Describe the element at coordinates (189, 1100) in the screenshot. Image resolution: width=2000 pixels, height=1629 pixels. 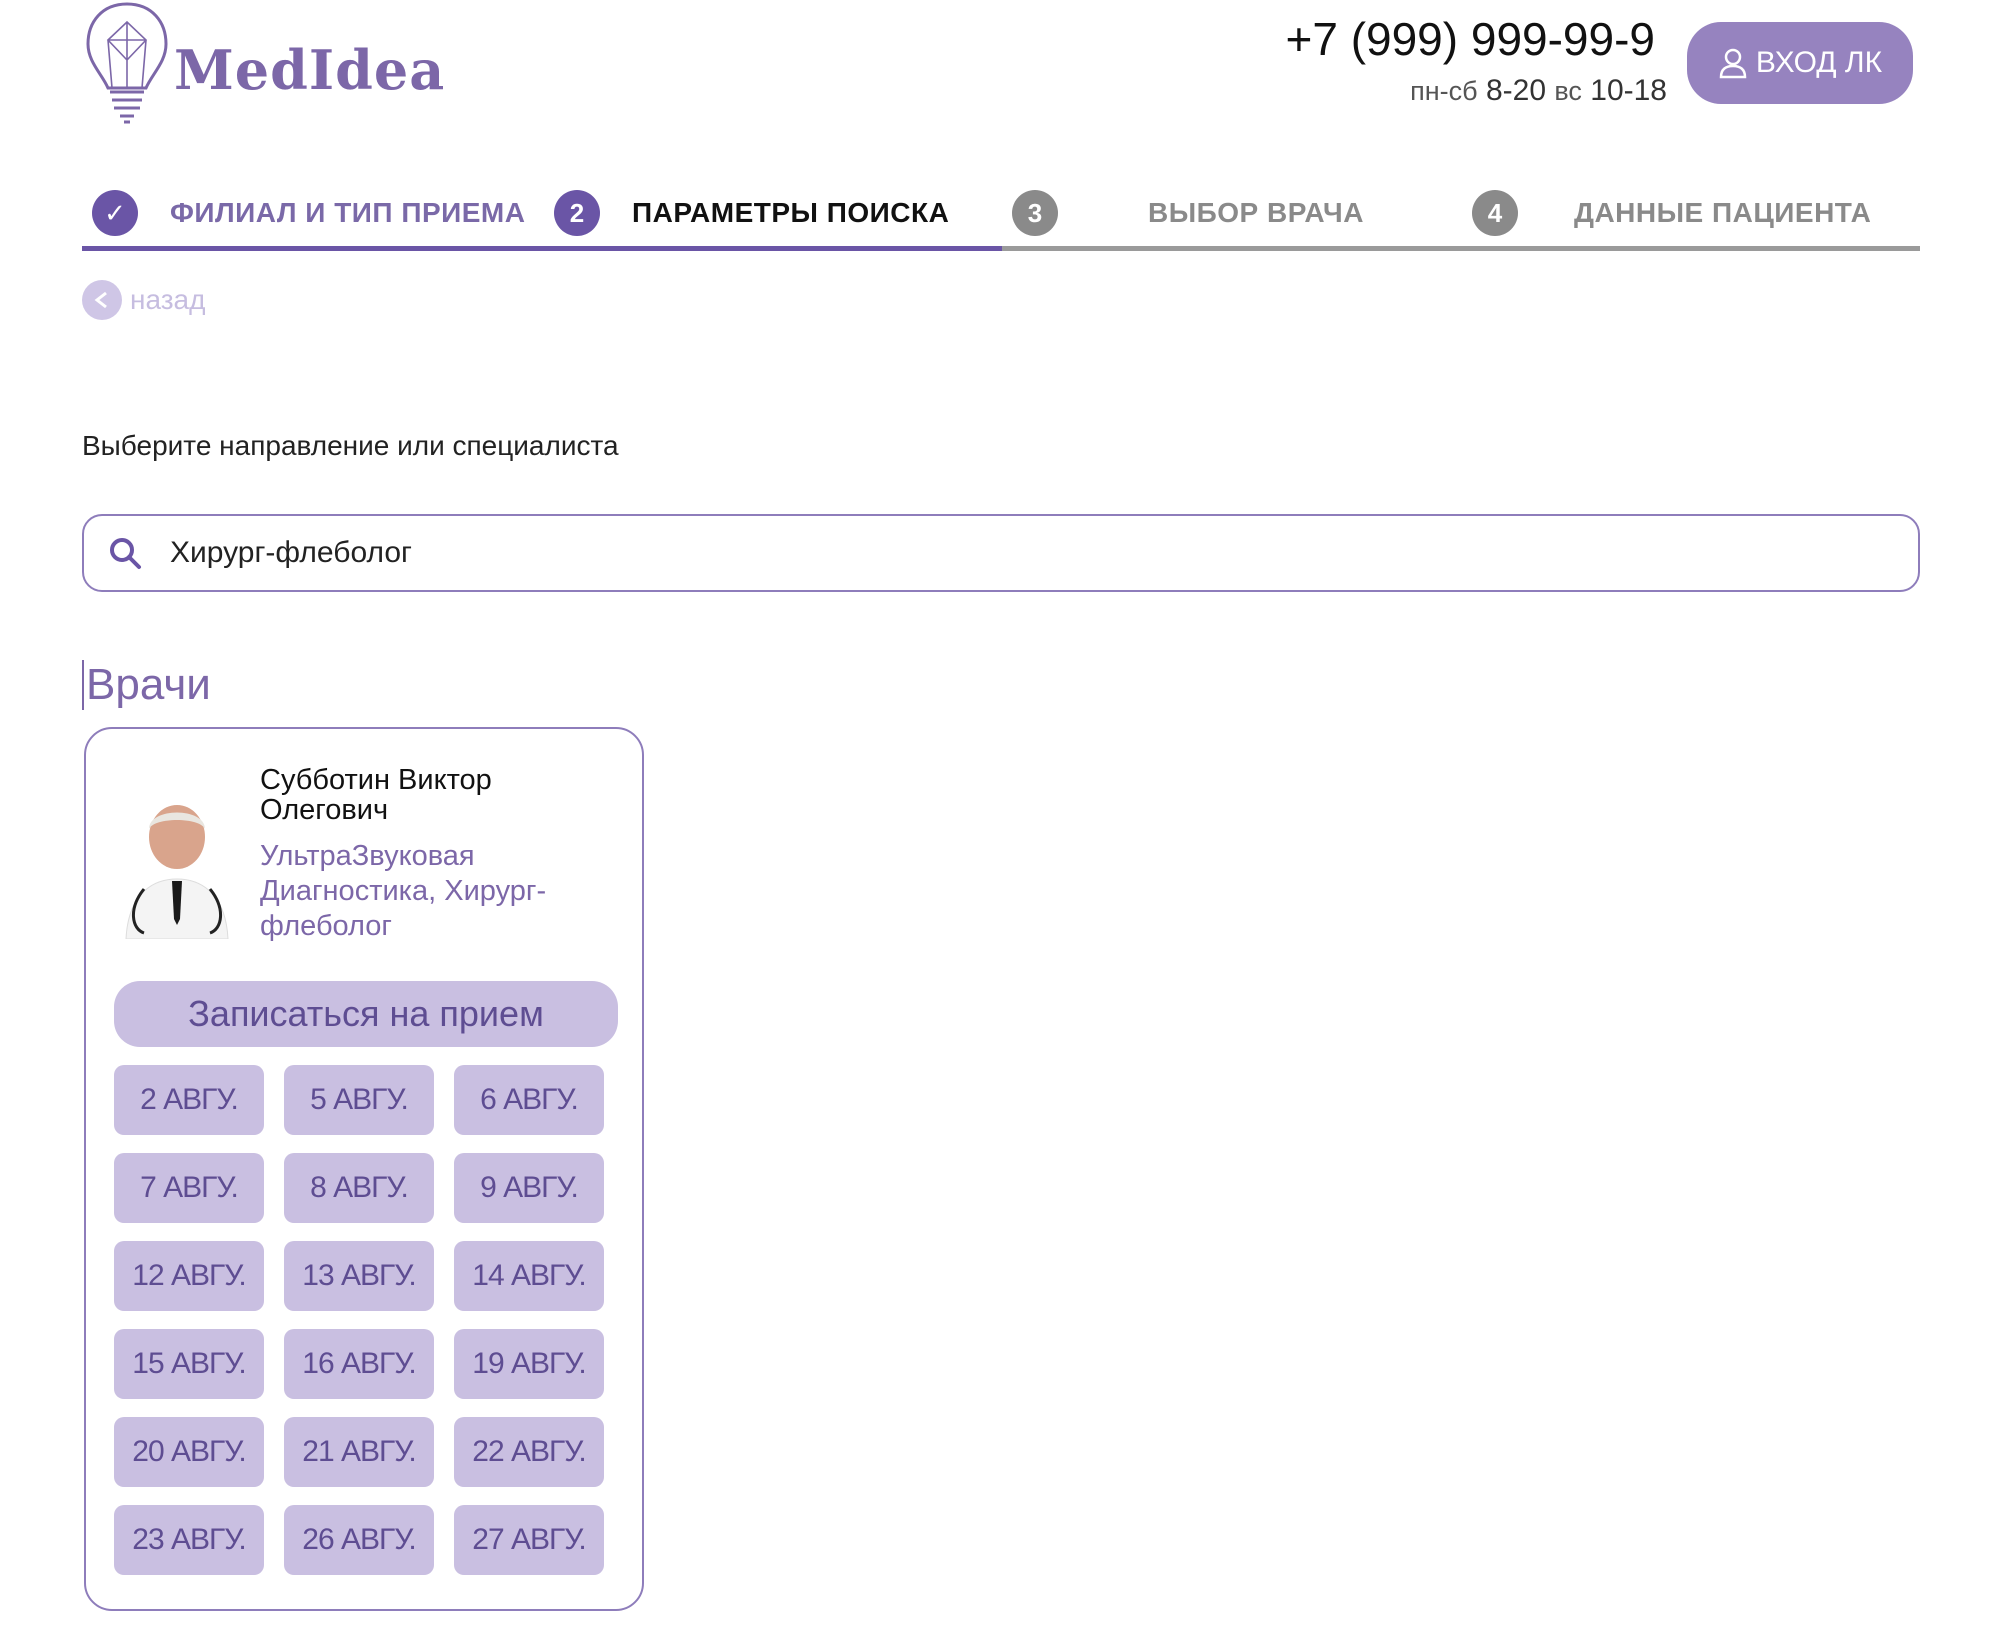
I see `date-slot: 2 АВГУ.` at that location.